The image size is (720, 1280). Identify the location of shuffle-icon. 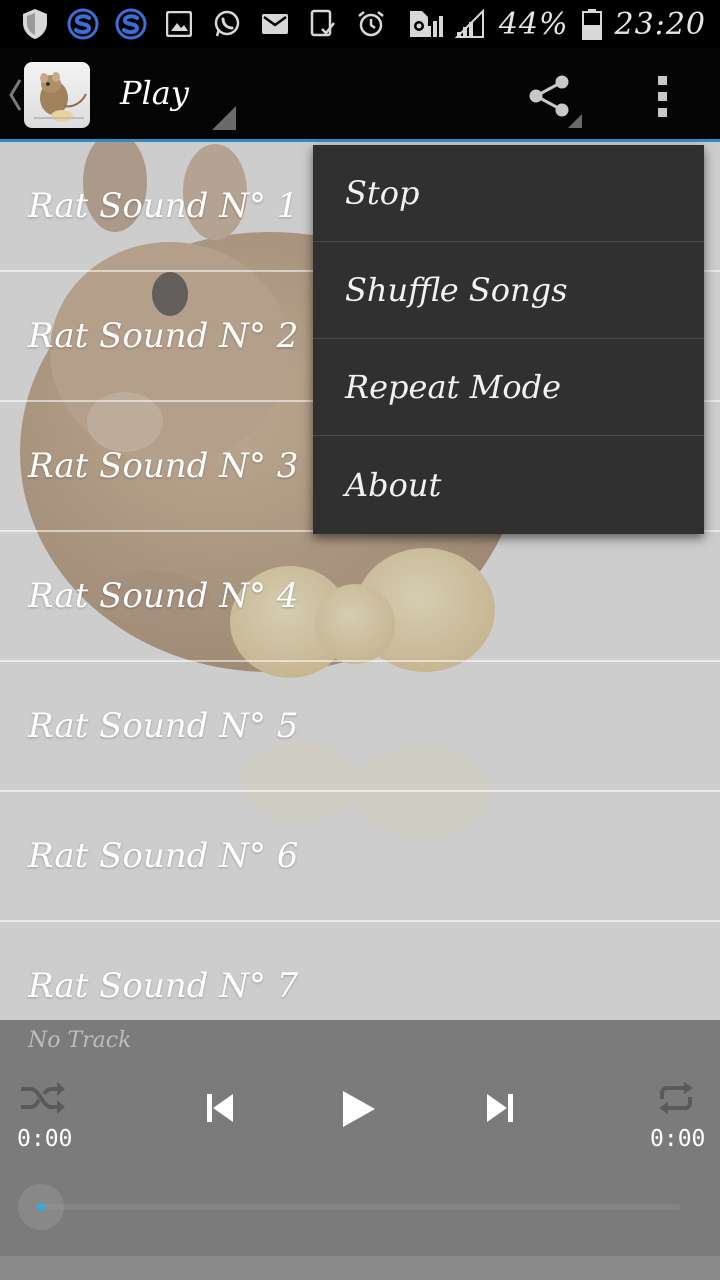
(43, 1098).